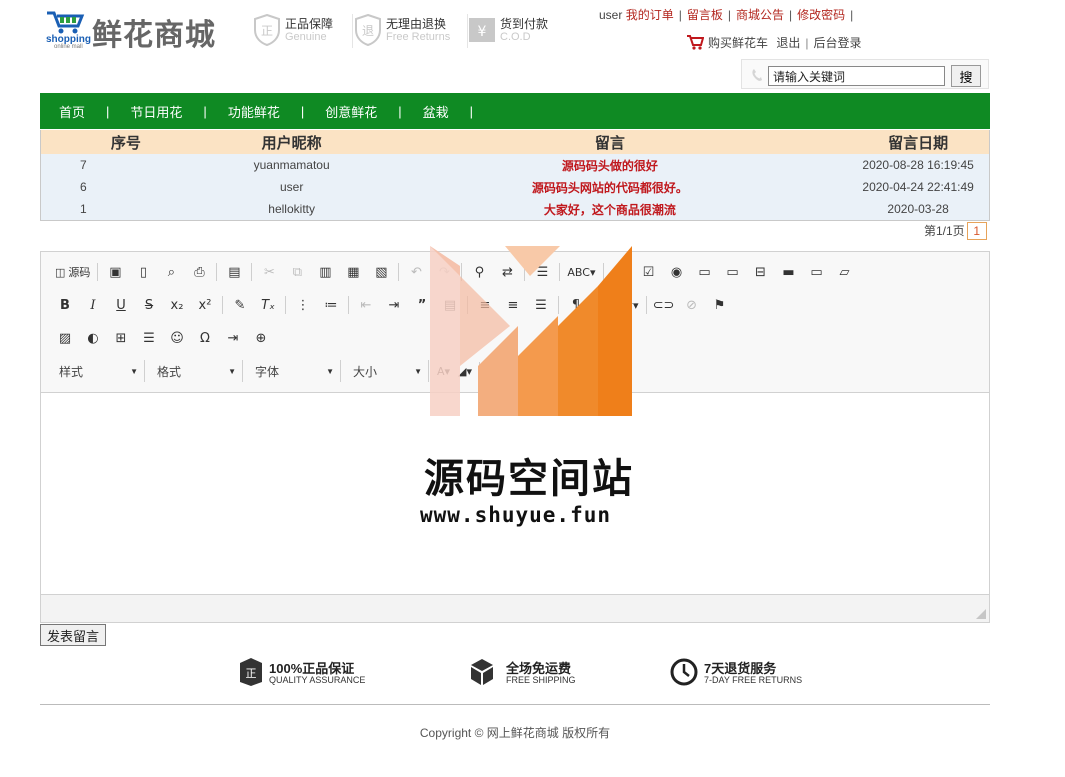 The width and height of the screenshot is (1065, 777). Describe the element at coordinates (251, 672) in the screenshot. I see `genuine-icon: 正` at that location.